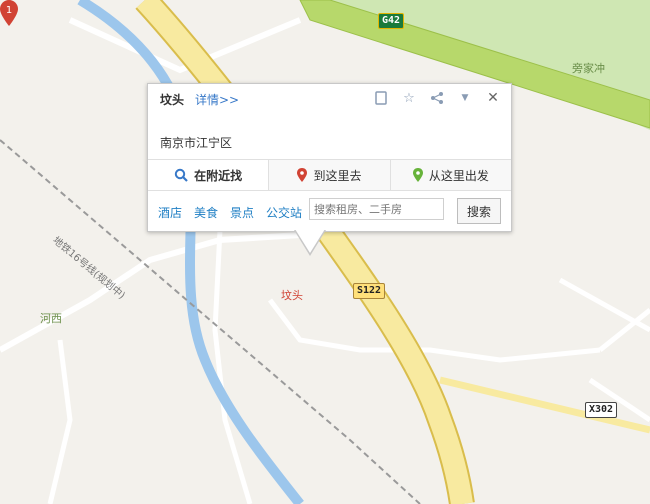  I want to click on category-attraction: 景点, so click(242, 212).